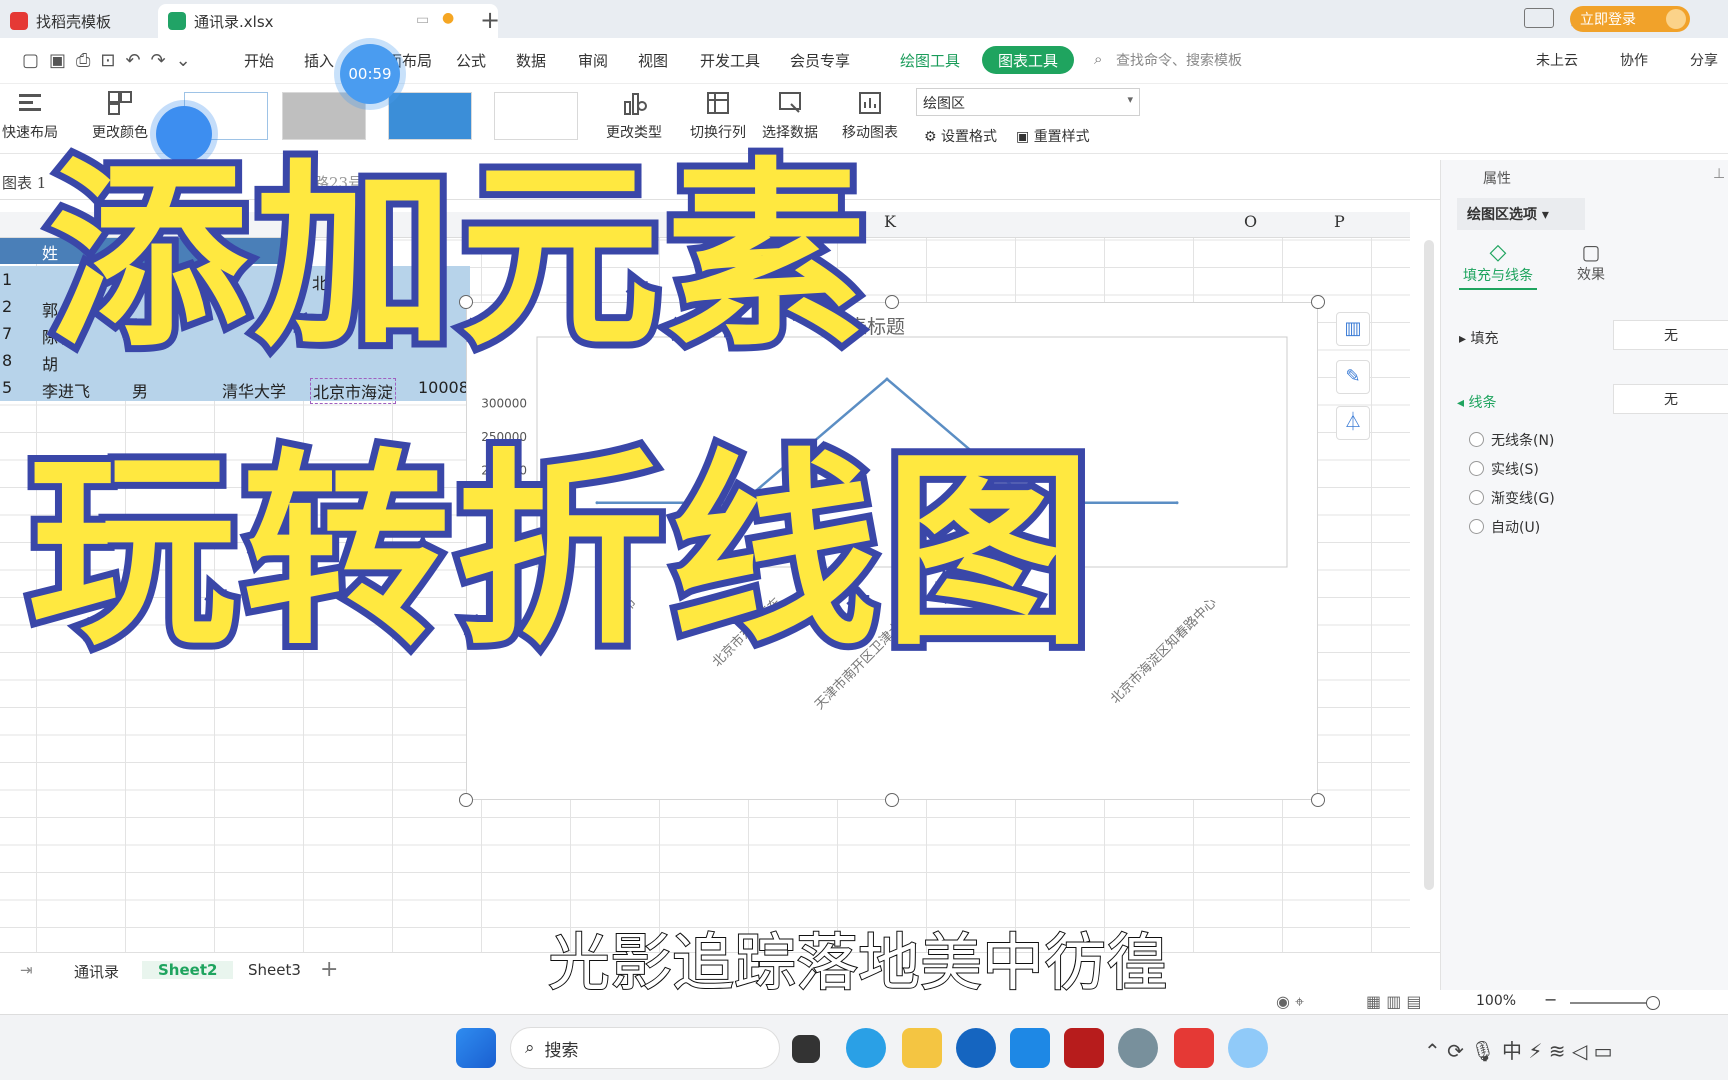  What do you see at coordinates (259, 60) in the screenshot?
I see `menu-home: 开始` at bounding box center [259, 60].